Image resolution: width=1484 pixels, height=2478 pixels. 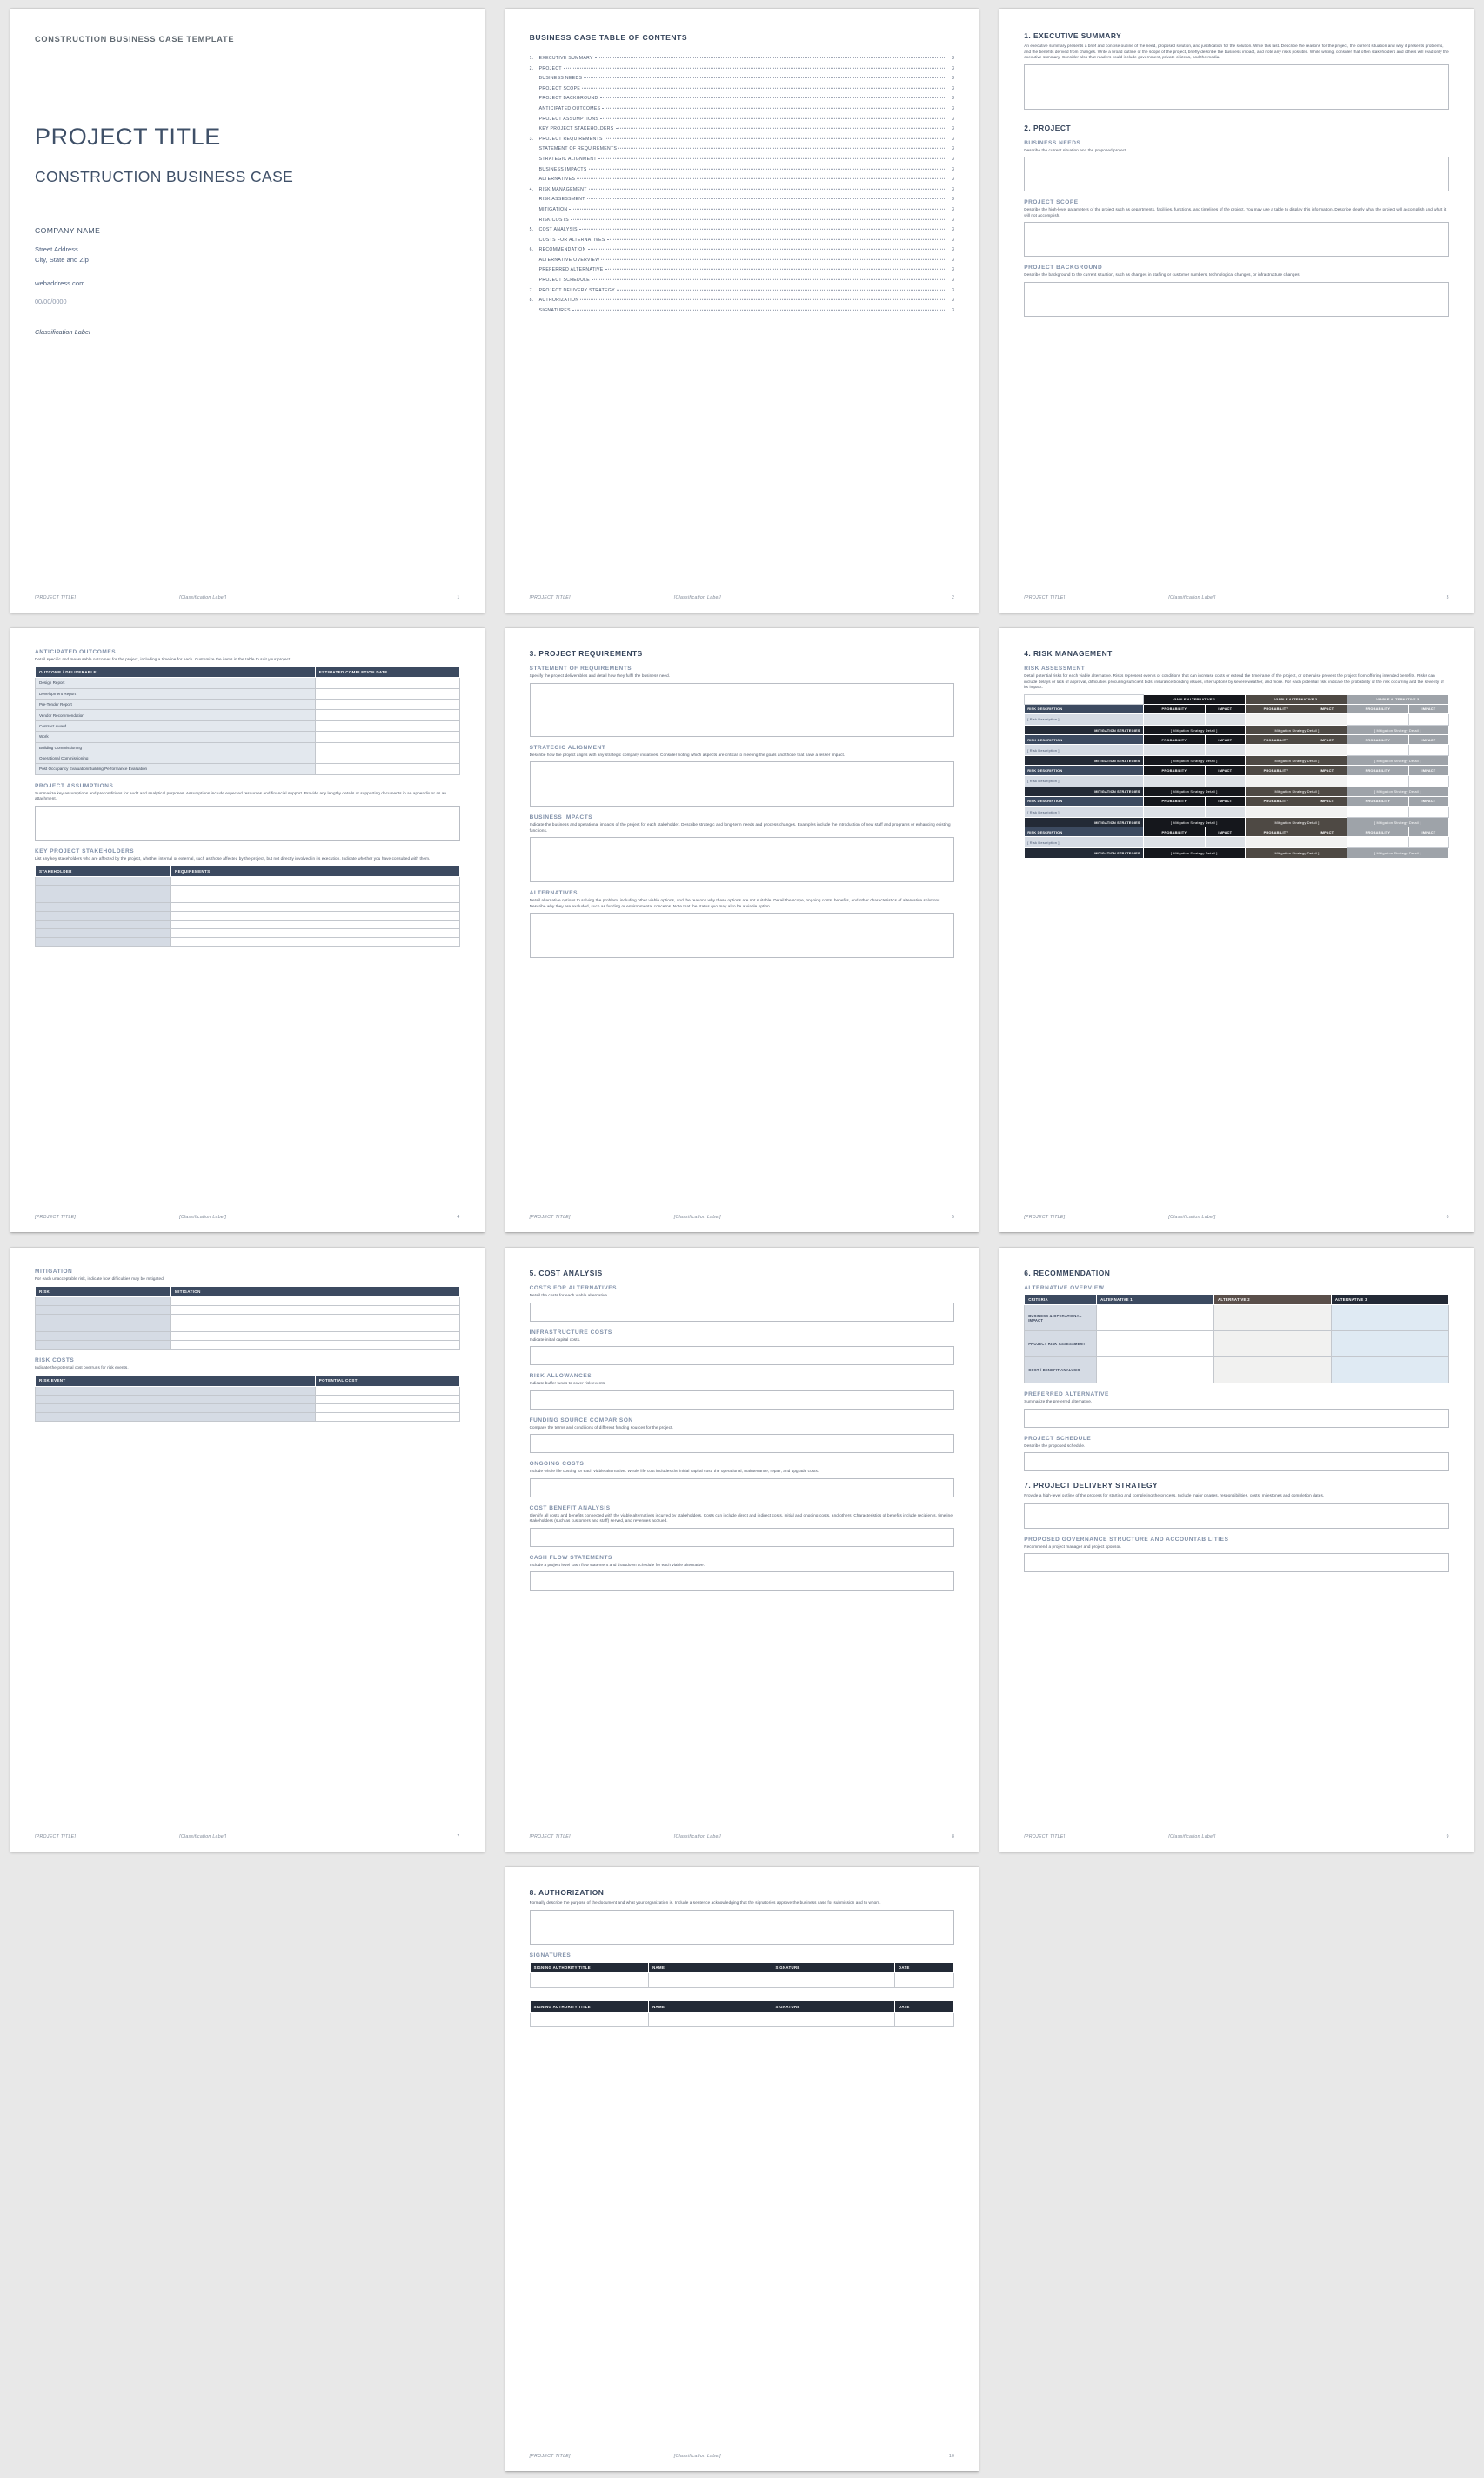 I want to click on toc-entry: STRATEGIC ALIGNMENT 3, so click(x=742, y=159).